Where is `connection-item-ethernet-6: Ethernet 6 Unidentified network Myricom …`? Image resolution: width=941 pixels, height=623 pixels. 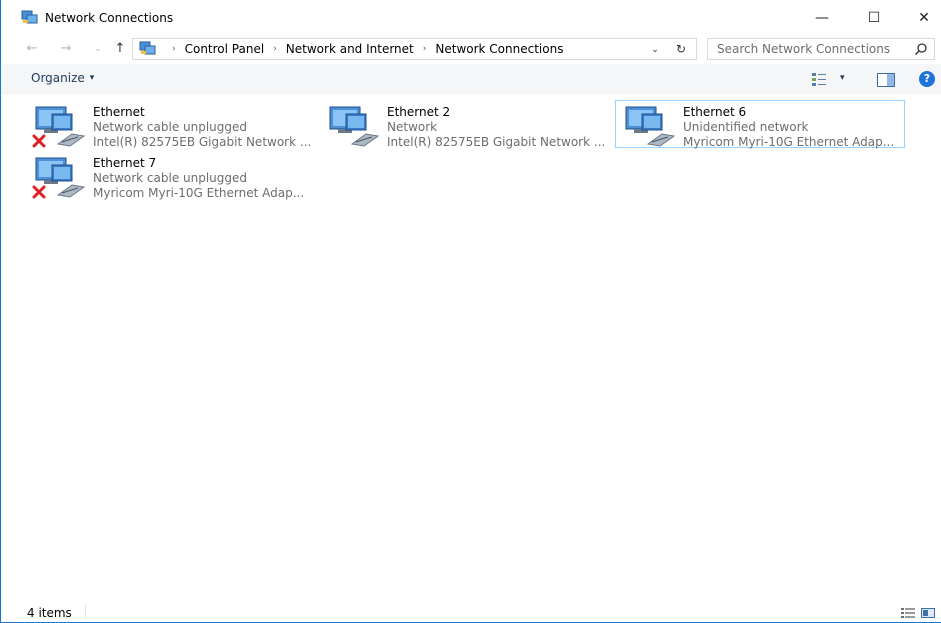 connection-item-ethernet-6: Ethernet 6 Unidentified network Myricom … is located at coordinates (760, 125).